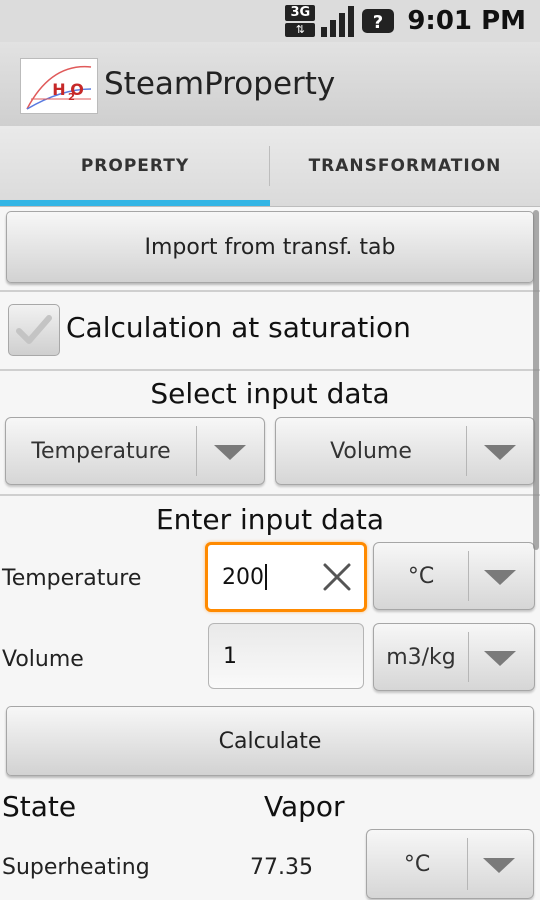 The image size is (540, 900). Describe the element at coordinates (270, 247) in the screenshot. I see `import-button: Import from transf. tab` at that location.